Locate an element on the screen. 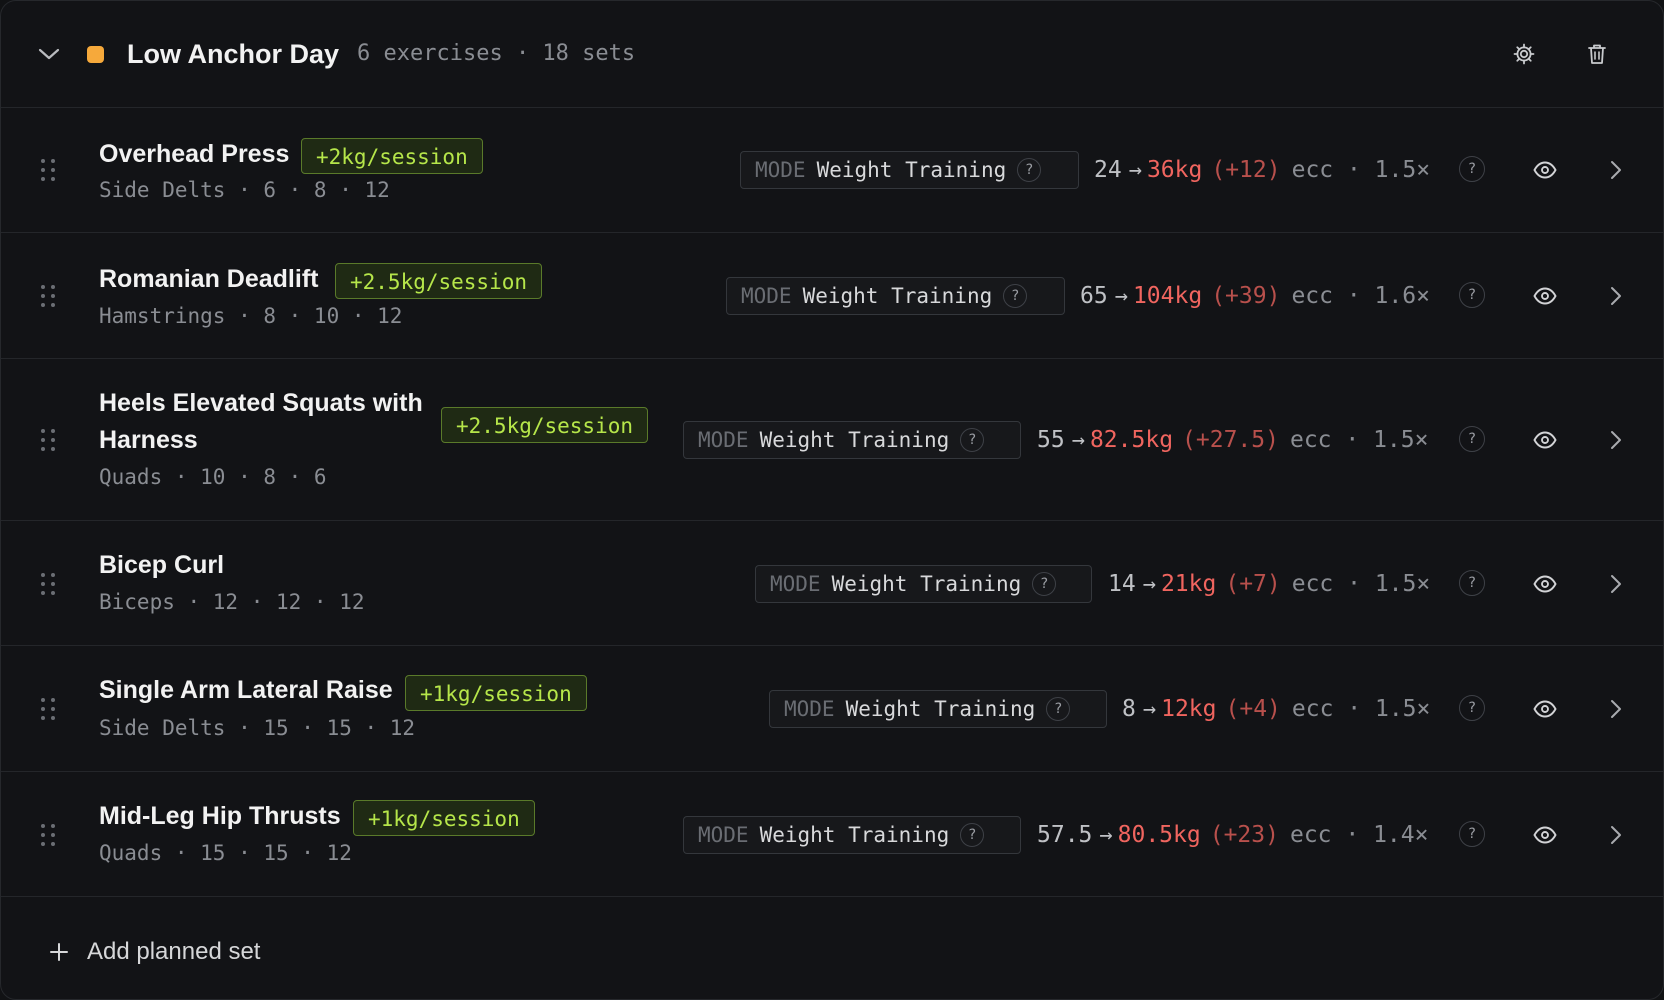 The width and height of the screenshot is (1664, 1000). plus-icon is located at coordinates (59, 952).